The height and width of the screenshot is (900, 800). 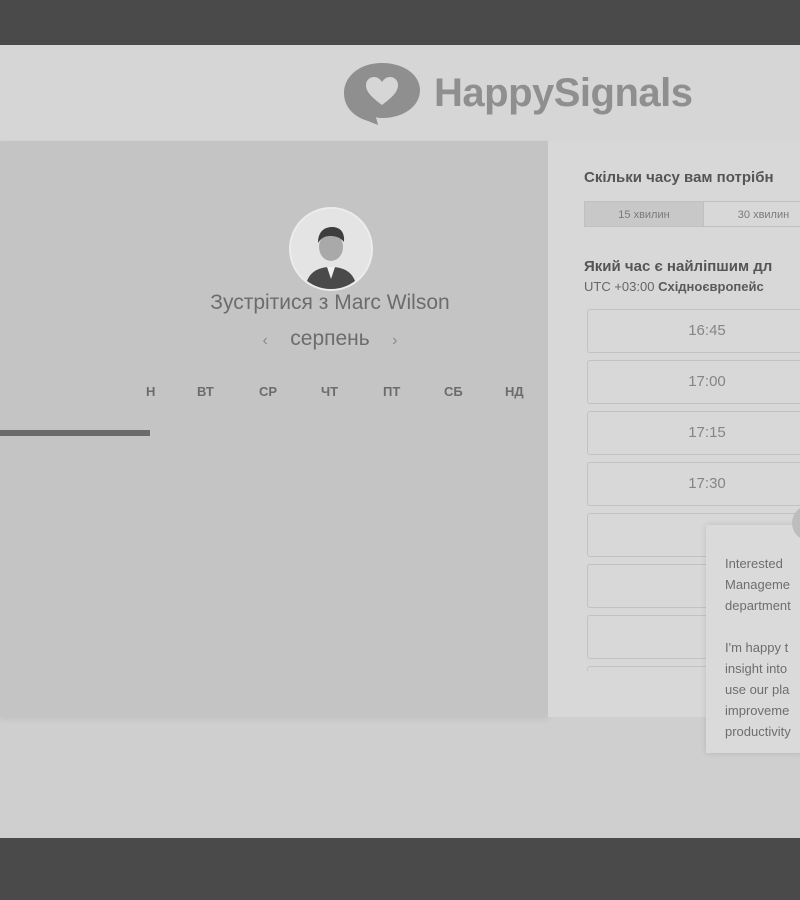 I want to click on weekday-sun: НД, so click(x=514, y=391).